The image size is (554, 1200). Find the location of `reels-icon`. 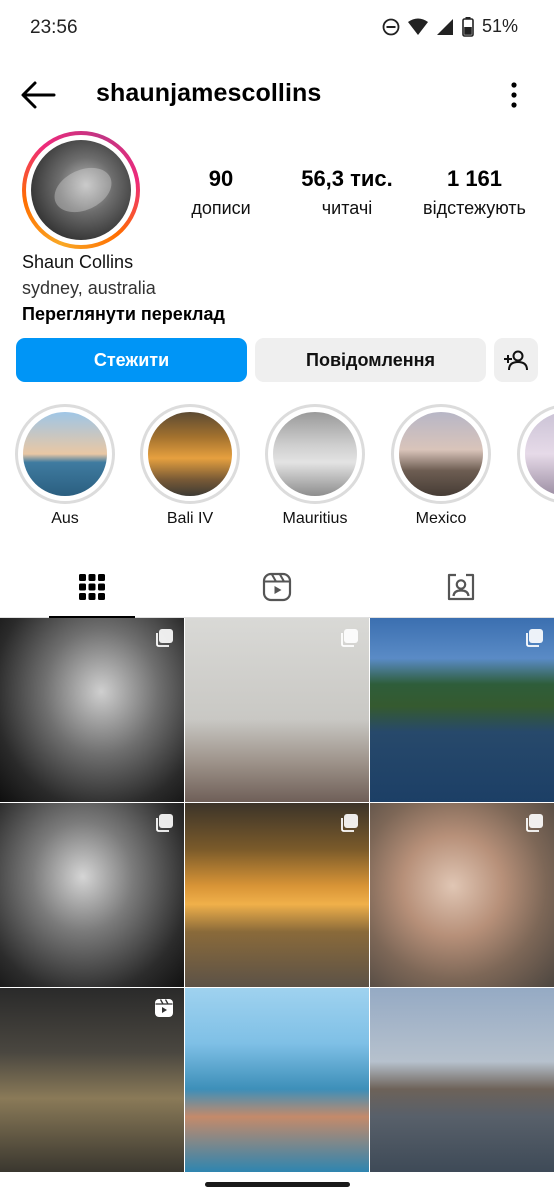

reels-icon is located at coordinates (277, 587).